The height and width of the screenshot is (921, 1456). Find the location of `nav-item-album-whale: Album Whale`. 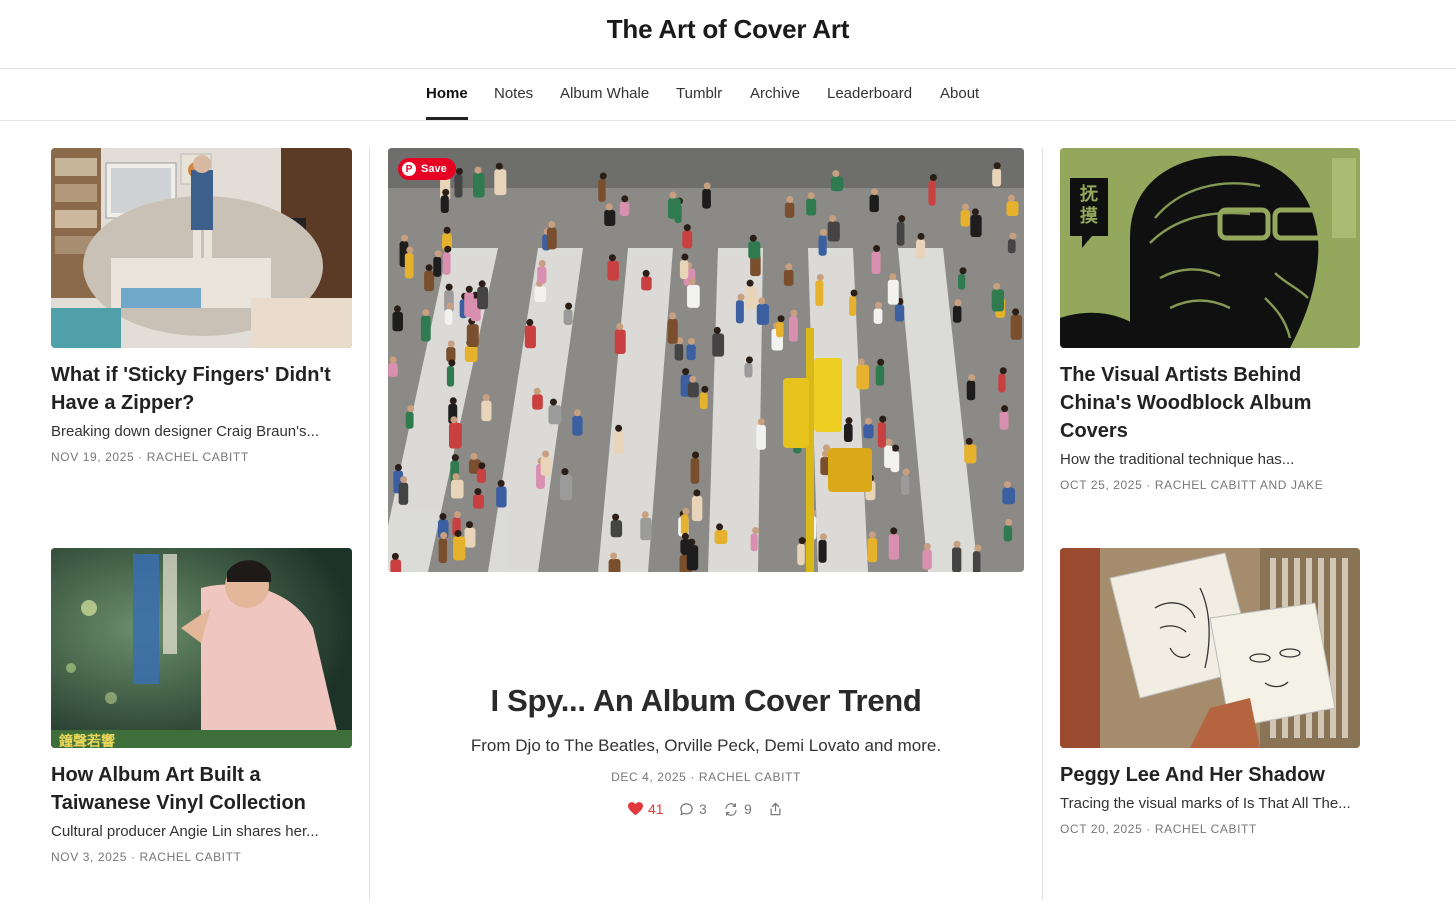

nav-item-album-whale: Album Whale is located at coordinates (604, 93).